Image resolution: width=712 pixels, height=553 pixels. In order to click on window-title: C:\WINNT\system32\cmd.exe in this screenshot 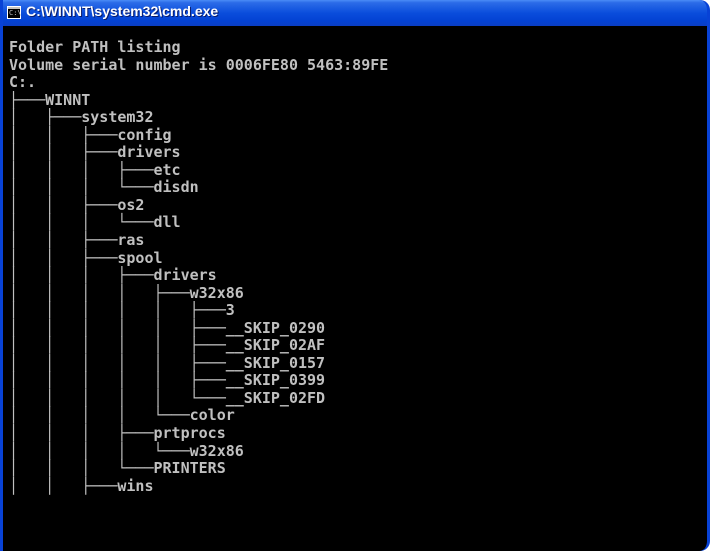, I will do `click(122, 11)`.